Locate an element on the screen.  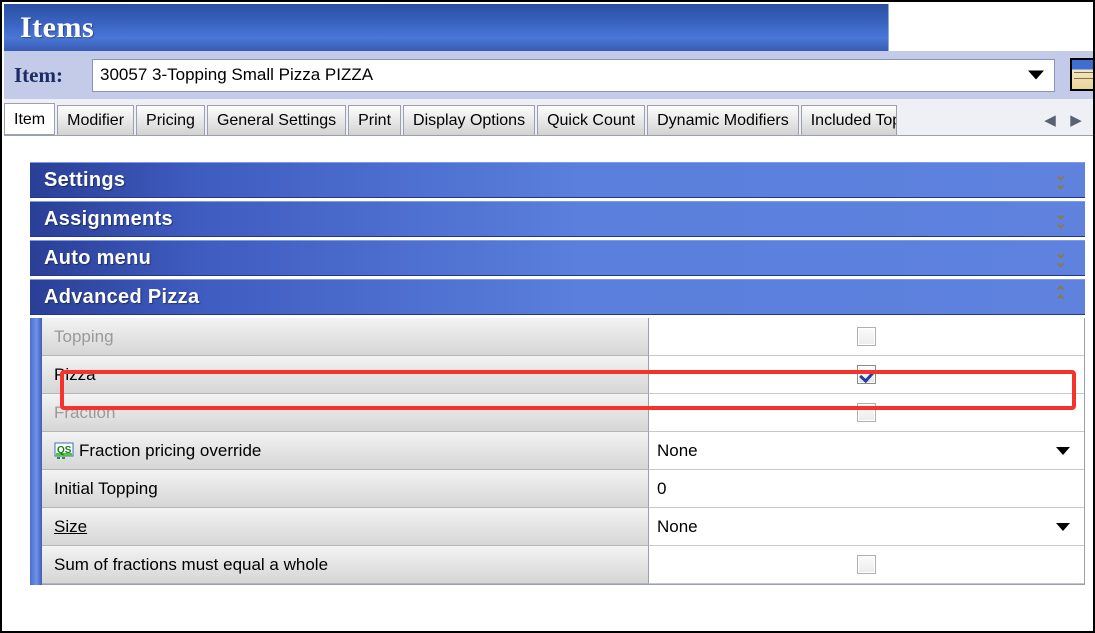
tab-scroll-right-icon: ▶ is located at coordinates (1076, 120).